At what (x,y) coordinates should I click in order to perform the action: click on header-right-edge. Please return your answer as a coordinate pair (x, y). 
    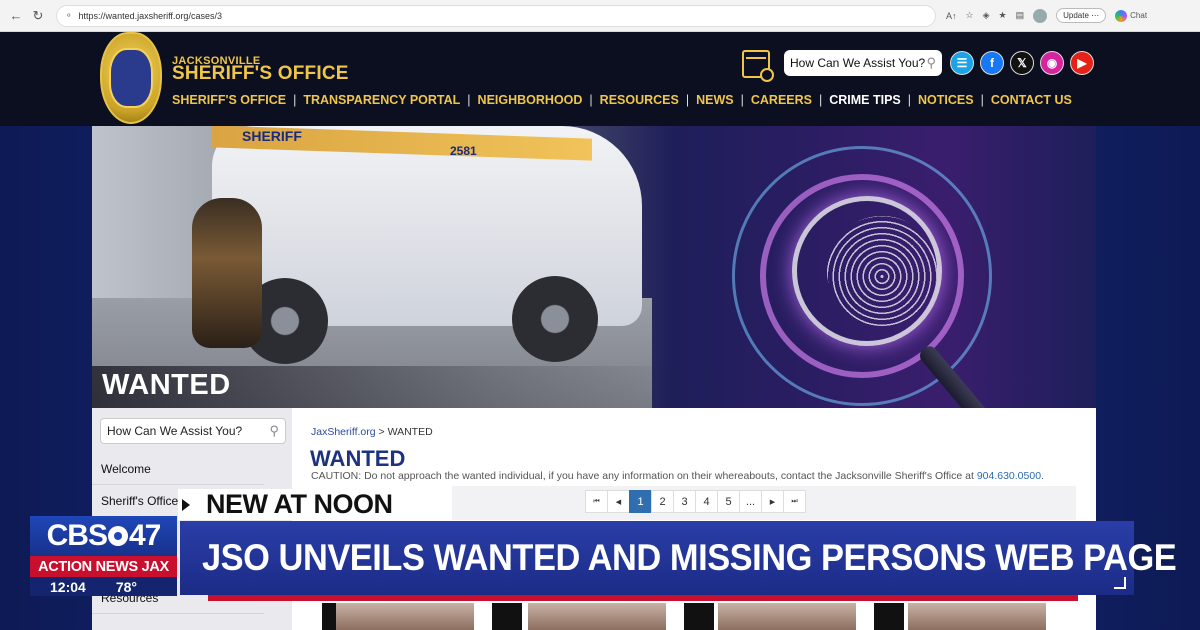
    Looking at the image, I should click on (1148, 79).